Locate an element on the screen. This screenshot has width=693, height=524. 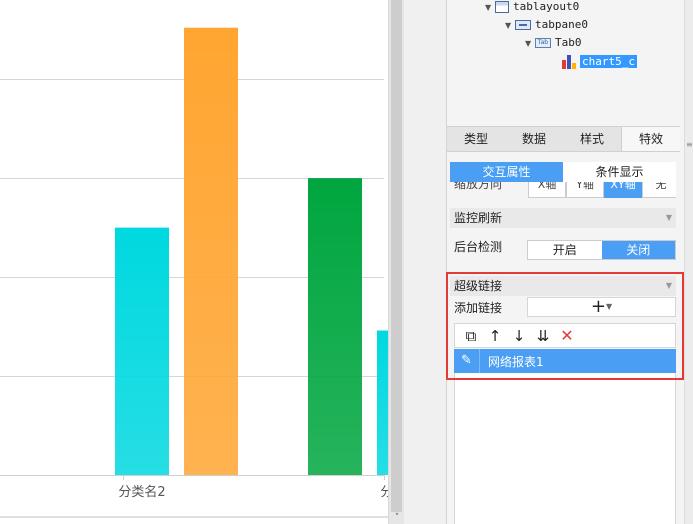
tabpane-icon is located at coordinates (523, 25).